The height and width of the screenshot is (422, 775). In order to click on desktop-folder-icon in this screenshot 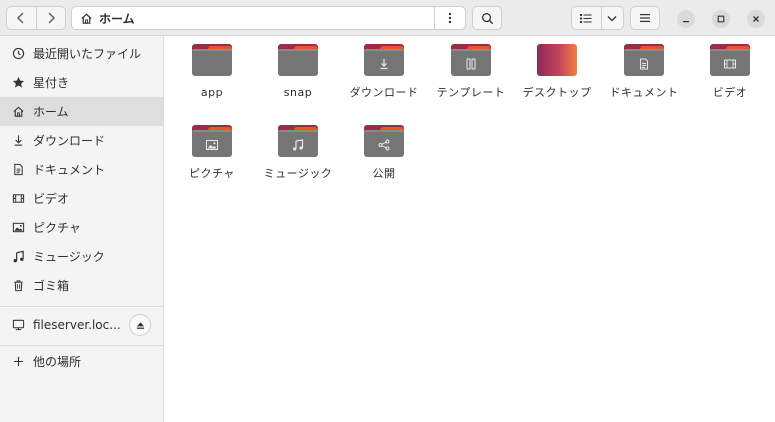, I will do `click(557, 60)`.